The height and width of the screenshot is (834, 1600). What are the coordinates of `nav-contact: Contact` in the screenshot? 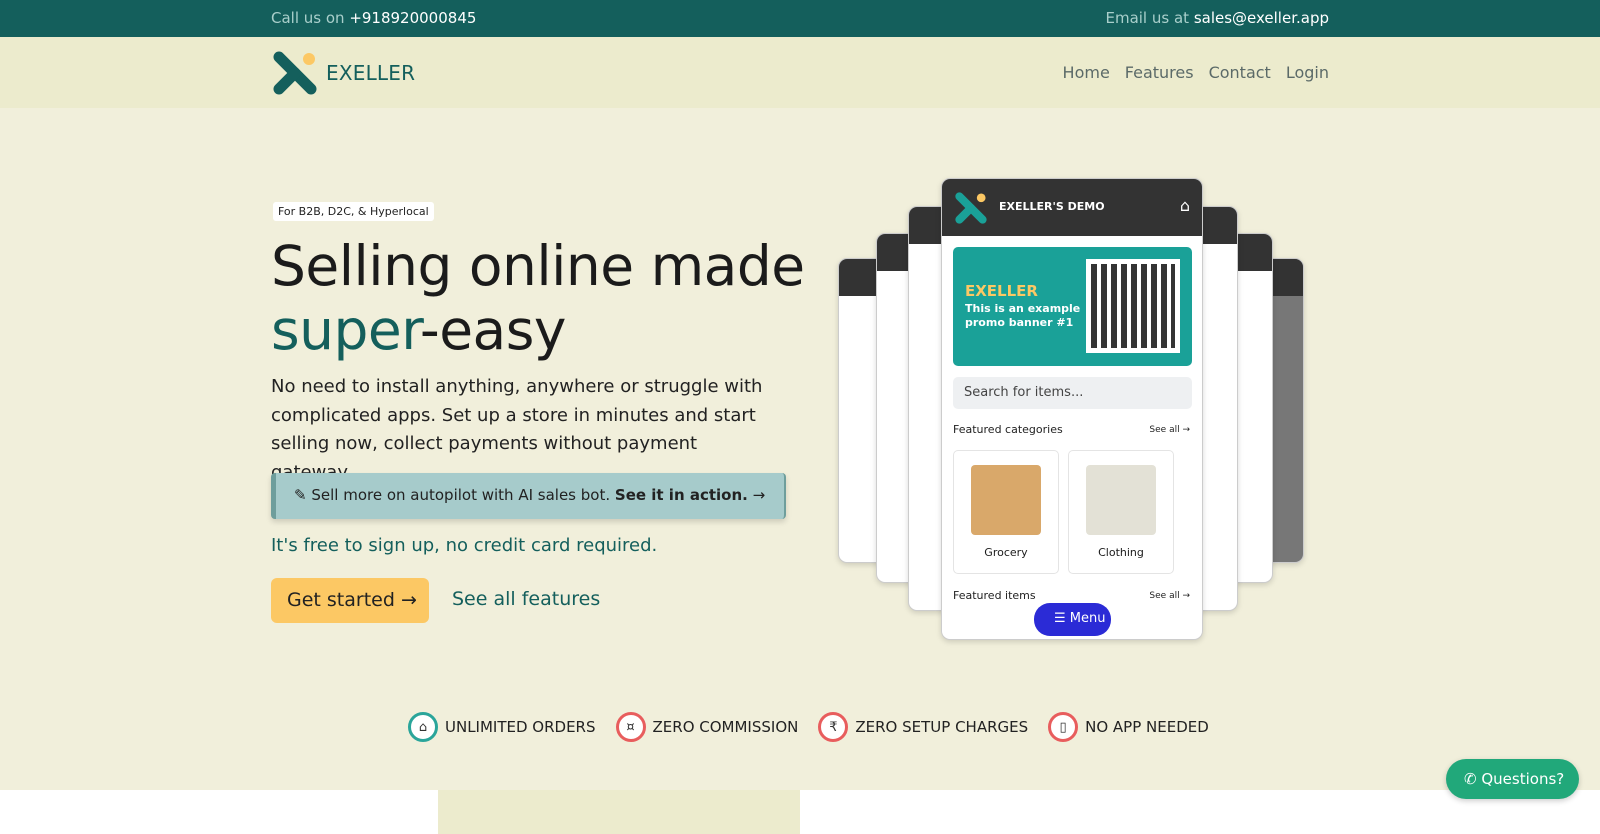 It's located at (1240, 72).